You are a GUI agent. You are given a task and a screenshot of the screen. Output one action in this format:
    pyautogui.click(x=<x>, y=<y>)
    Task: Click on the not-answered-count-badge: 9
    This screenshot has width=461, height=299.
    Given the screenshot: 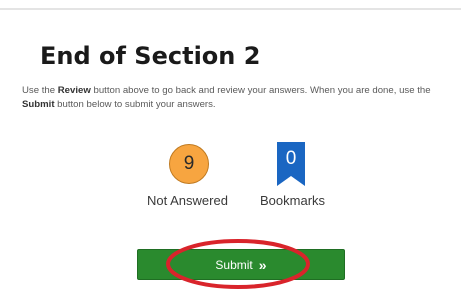 What is the action you would take?
    pyautogui.click(x=189, y=164)
    